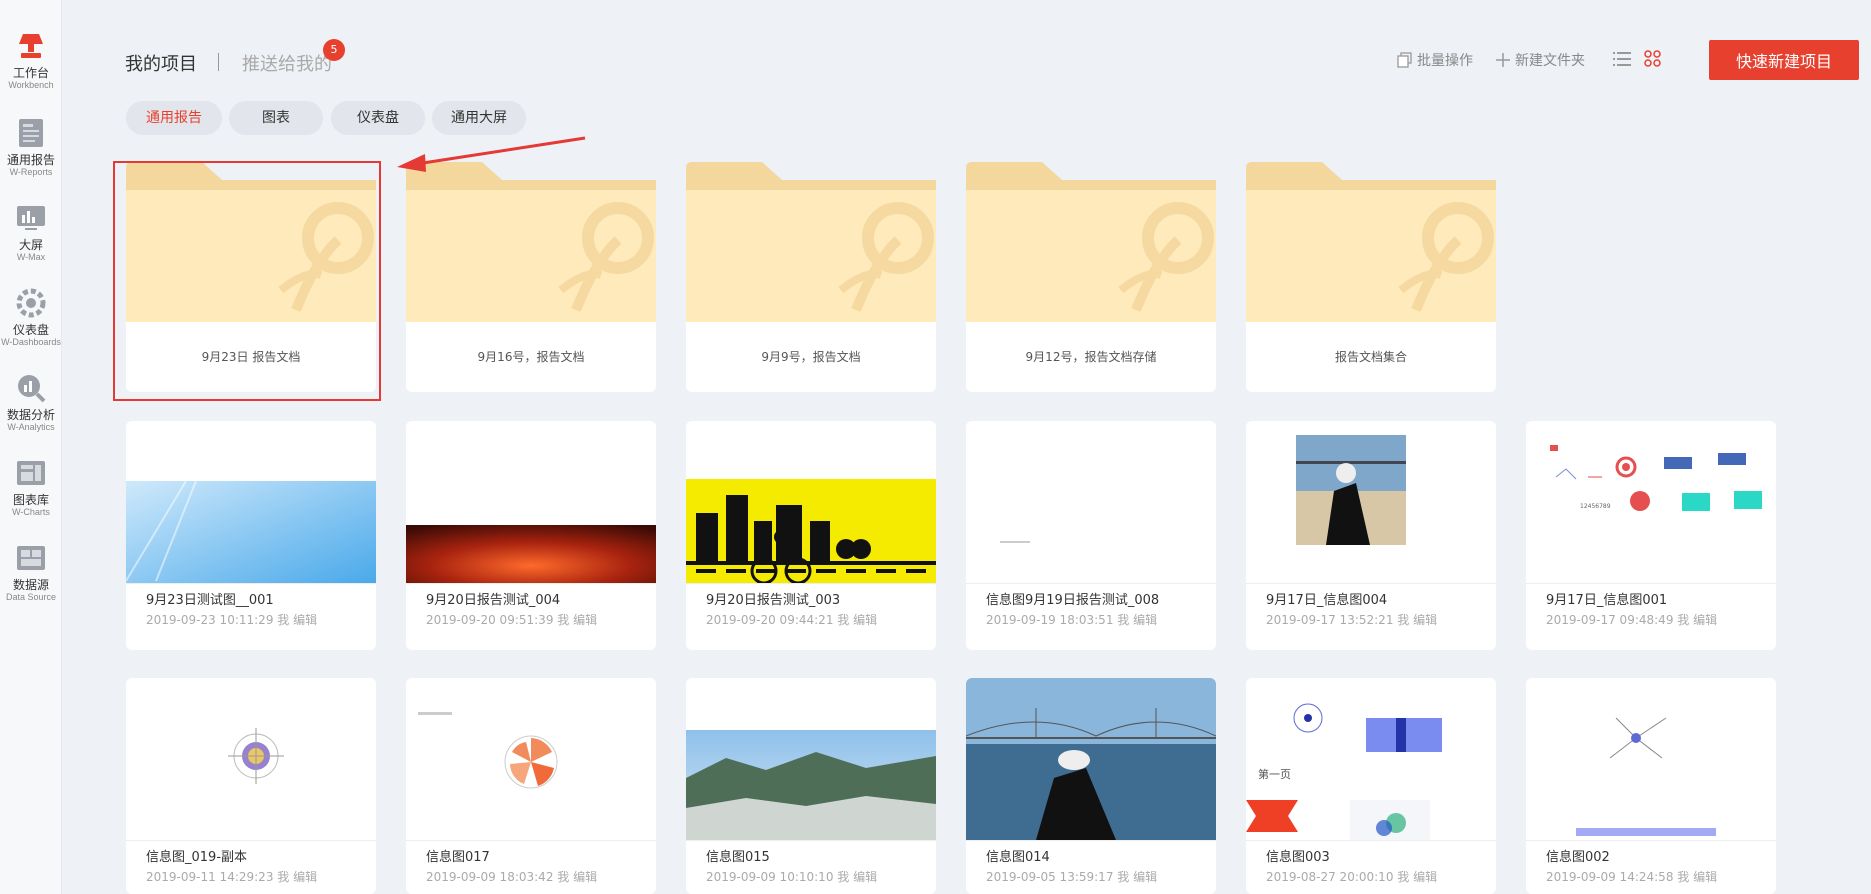  Describe the element at coordinates (1352, 620) in the screenshot. I see `project-meta: 2019-09-17 13:52:21 我 编辑` at that location.